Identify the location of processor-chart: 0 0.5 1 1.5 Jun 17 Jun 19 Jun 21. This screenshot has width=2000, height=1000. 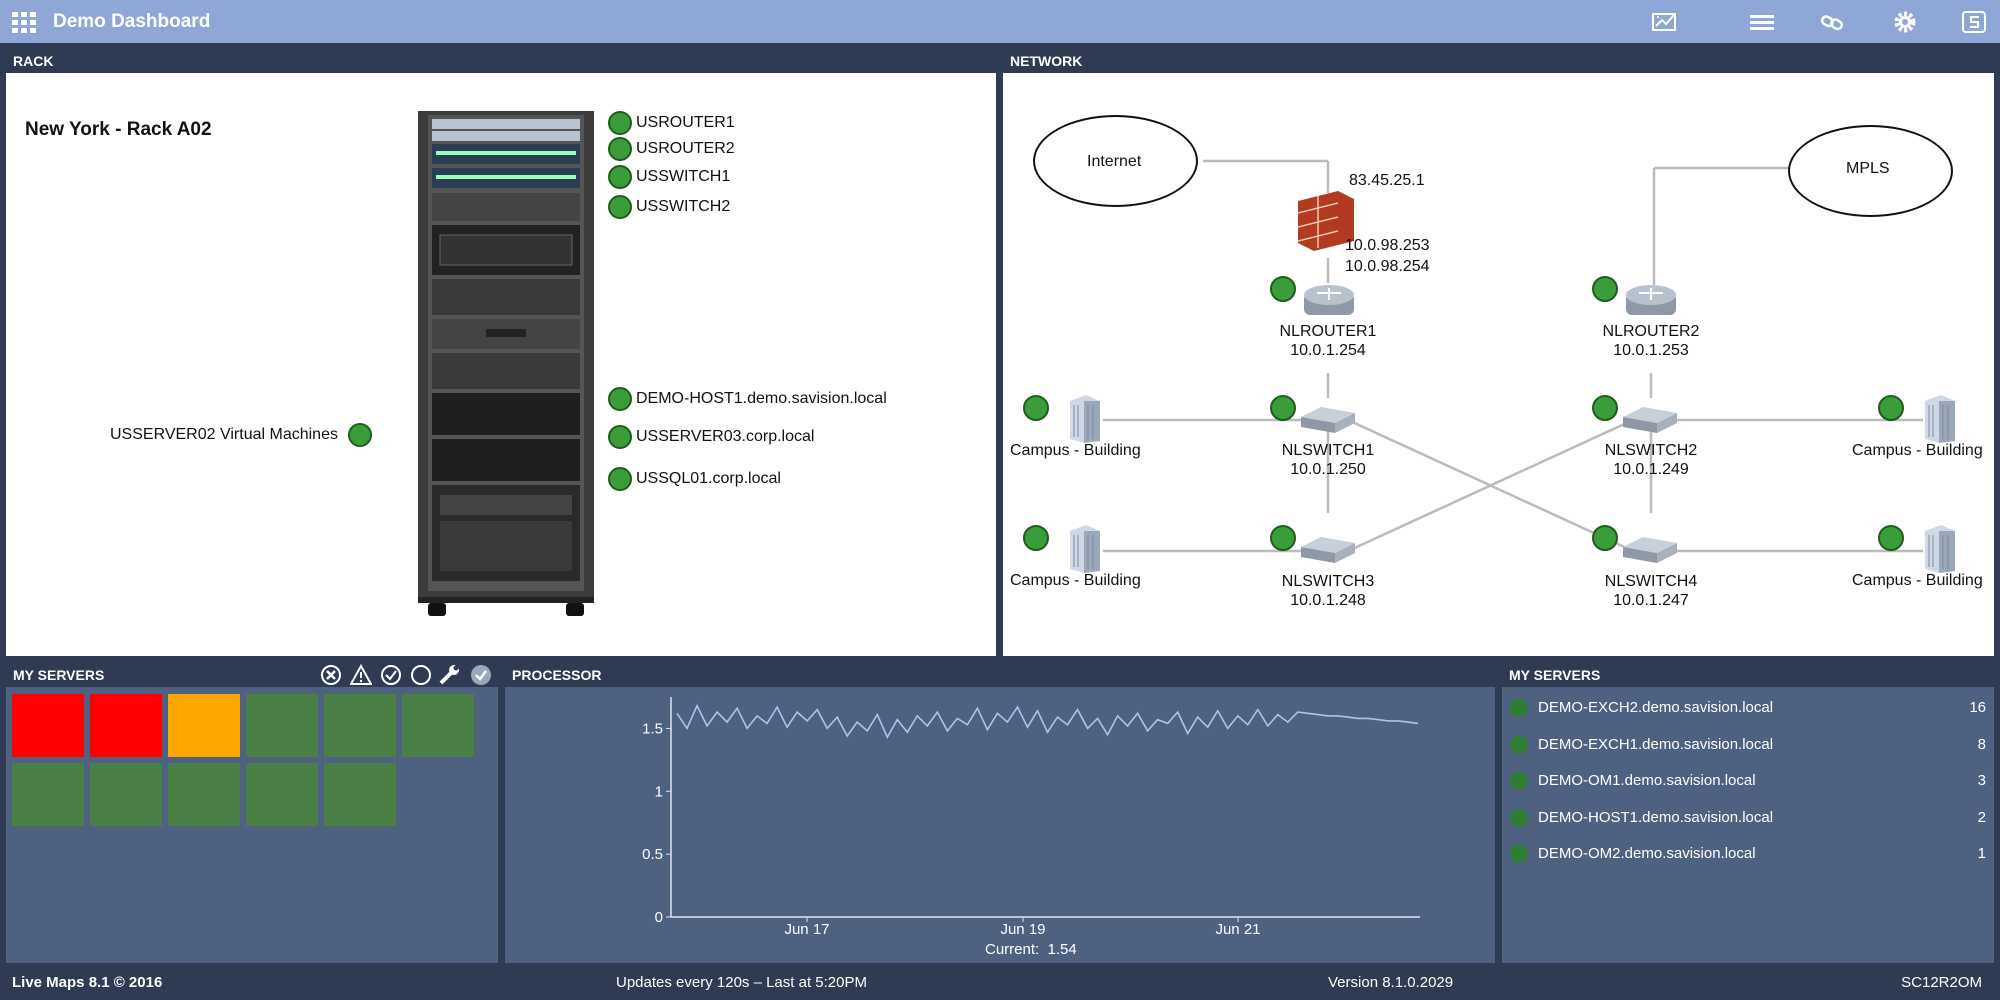
(1000, 825).